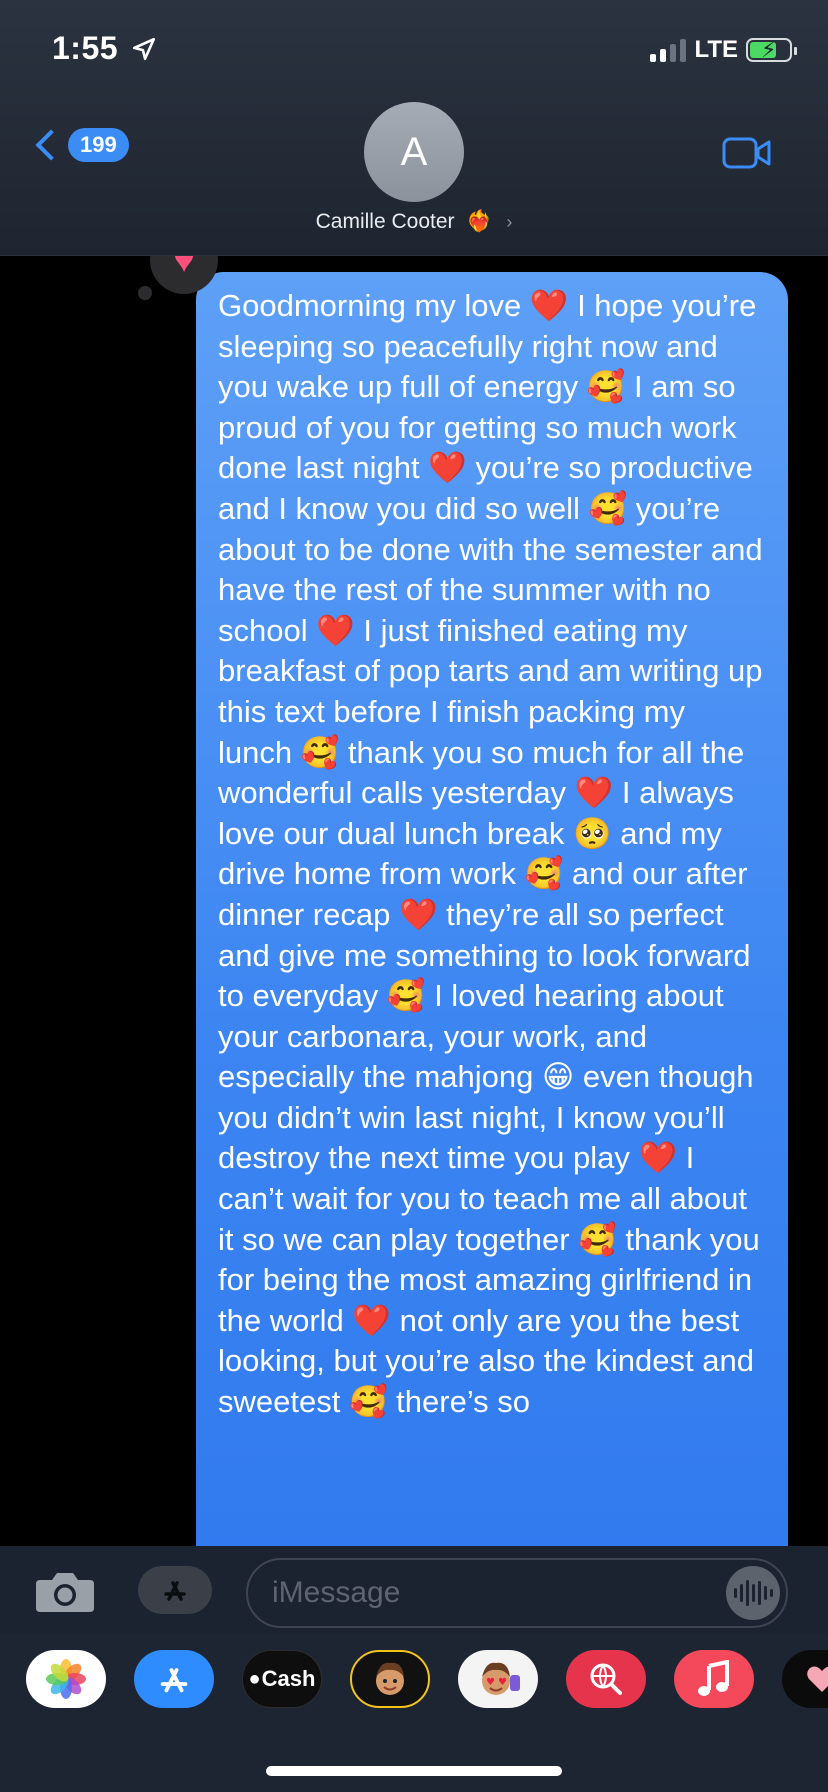  Describe the element at coordinates (517, 1593) in the screenshot. I see `imessage-input` at that location.